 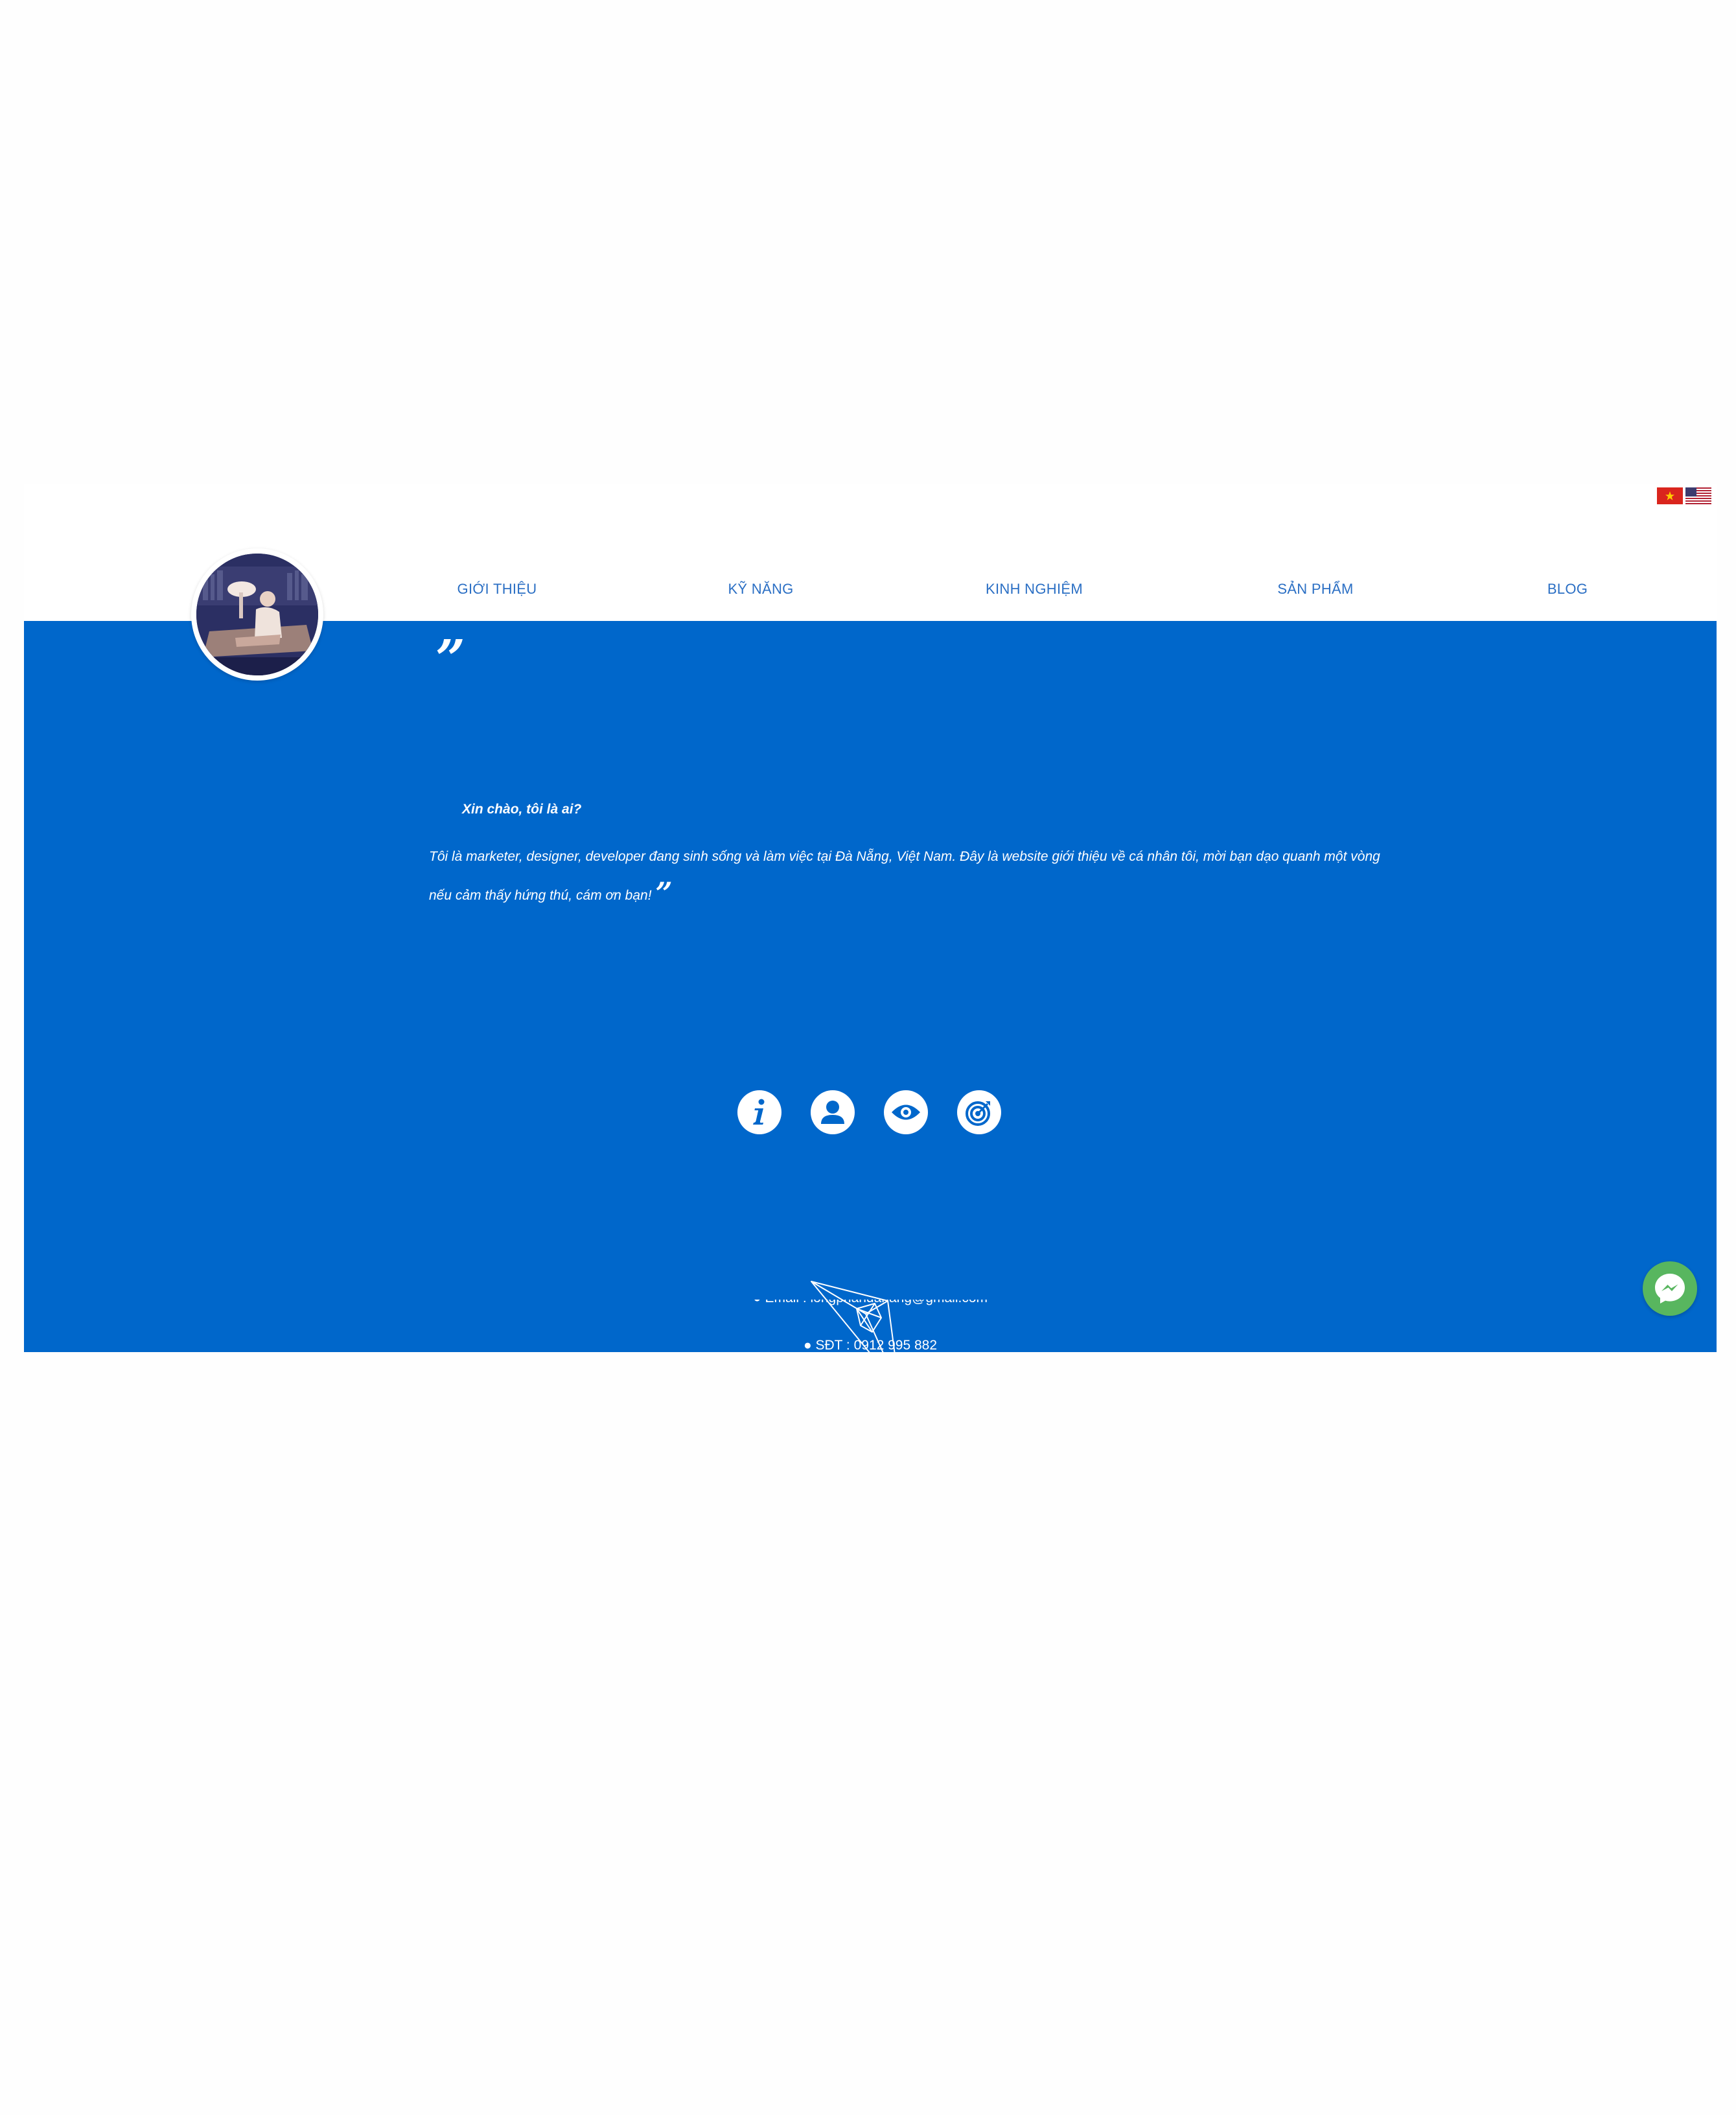 What do you see at coordinates (979, 1112) in the screenshot?
I see `target-icon` at bounding box center [979, 1112].